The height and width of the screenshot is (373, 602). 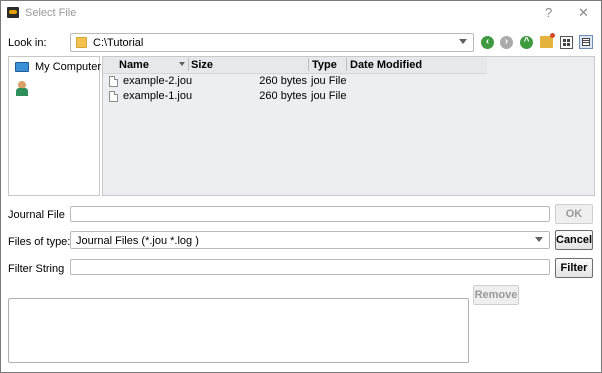 I want to click on cancel-button: Cancel, so click(x=574, y=240).